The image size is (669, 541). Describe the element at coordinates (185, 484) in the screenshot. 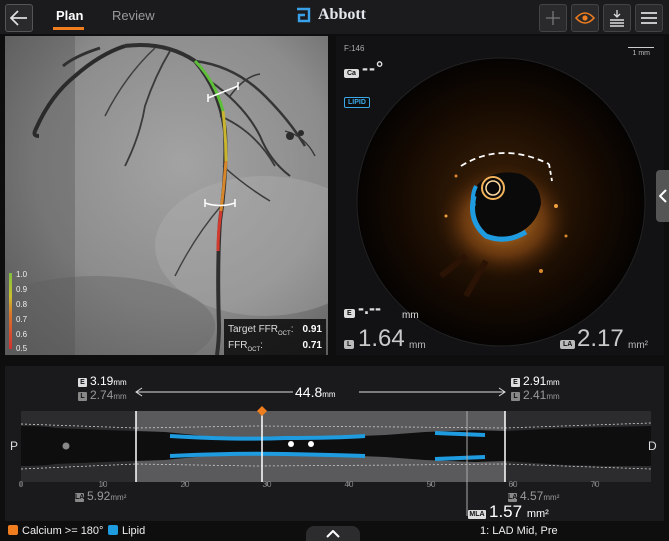

I see `axis-tick-label: 20` at that location.